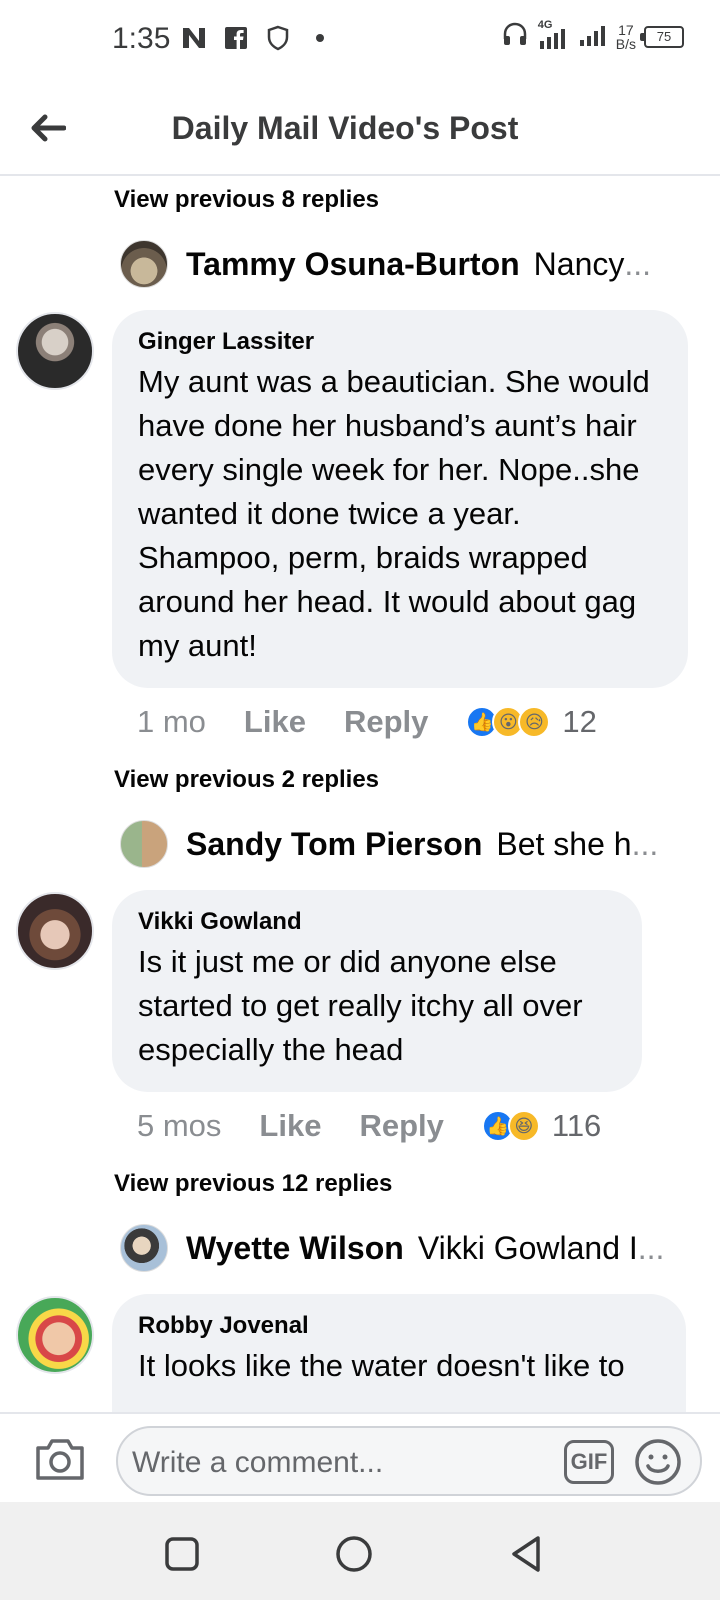 The width and height of the screenshot is (720, 1600). I want to click on comment-composer: Write a comment... GIF, so click(360, 1457).